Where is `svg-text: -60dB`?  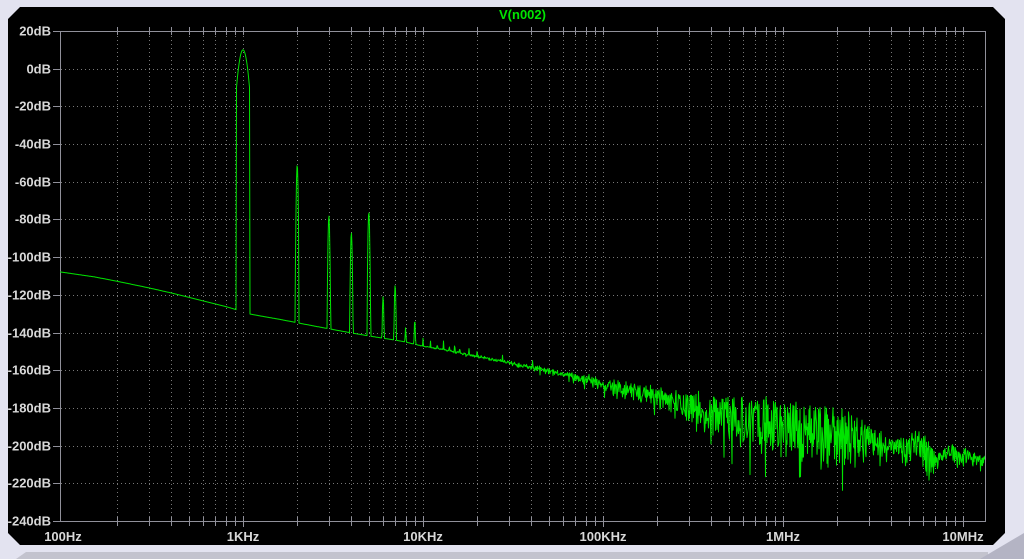
svg-text: -60dB is located at coordinates (33, 182).